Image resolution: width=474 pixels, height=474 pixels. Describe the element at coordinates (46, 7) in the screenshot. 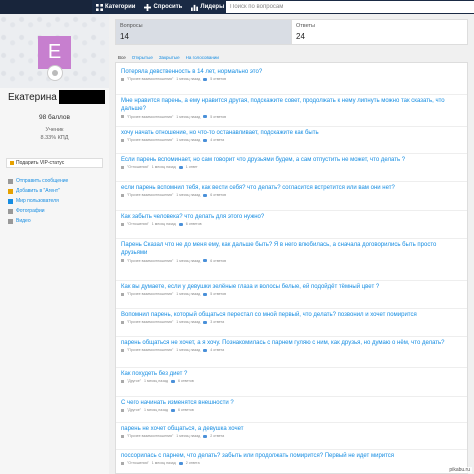

I see `logo-area` at that location.